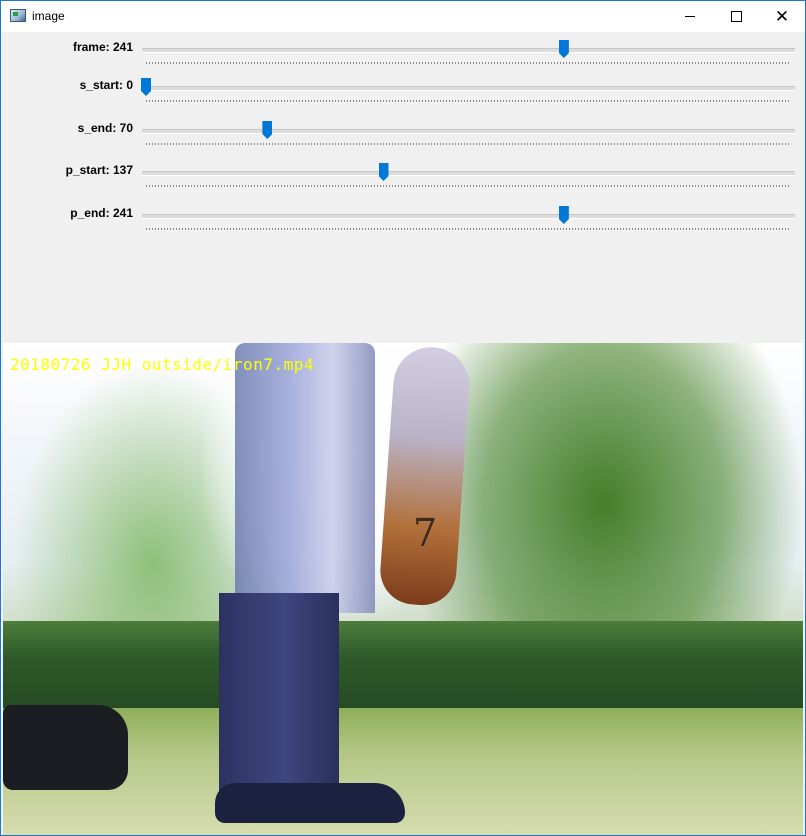  Describe the element at coordinates (403, 223) in the screenshot. I see `trackbar-p-end: p_end: 241` at that location.